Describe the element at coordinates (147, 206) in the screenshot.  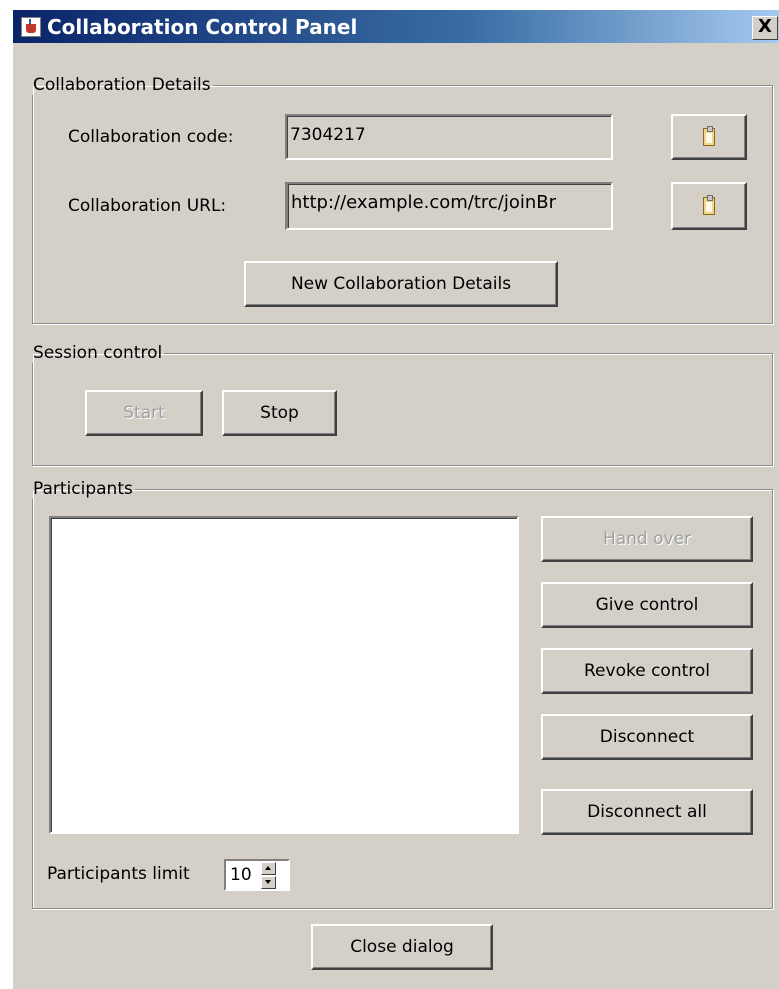
I see `collaboration-url-label: Collaboration URL:` at that location.